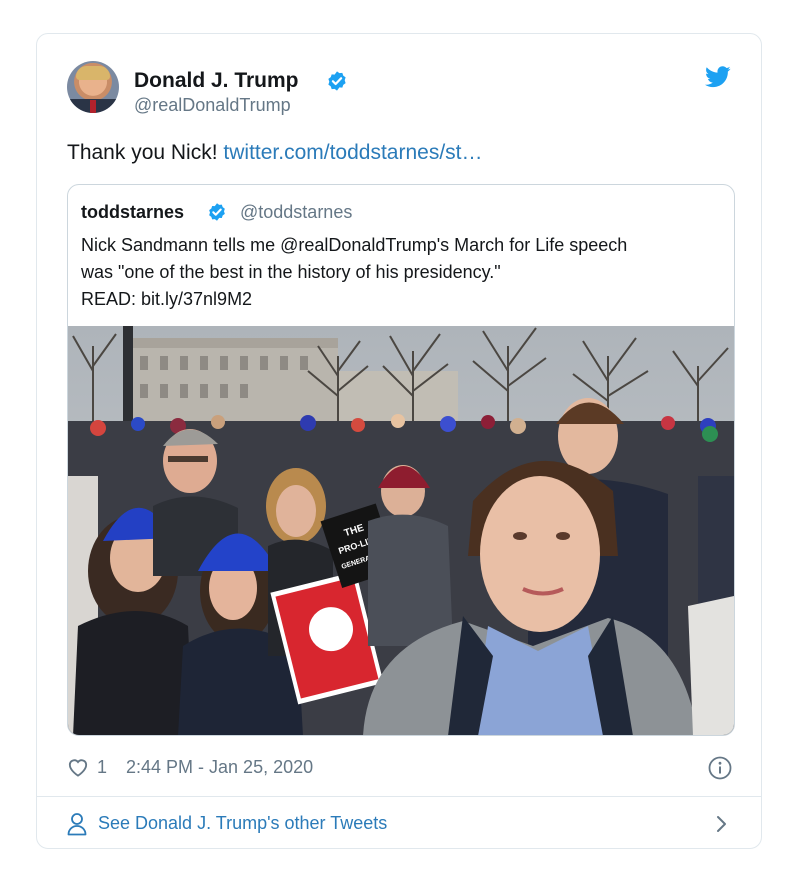 Image resolution: width=799 pixels, height=887 pixels. What do you see at coordinates (399, 824) in the screenshot?
I see `other-tweets-link: See Donald J. Trump's other Tweets` at bounding box center [399, 824].